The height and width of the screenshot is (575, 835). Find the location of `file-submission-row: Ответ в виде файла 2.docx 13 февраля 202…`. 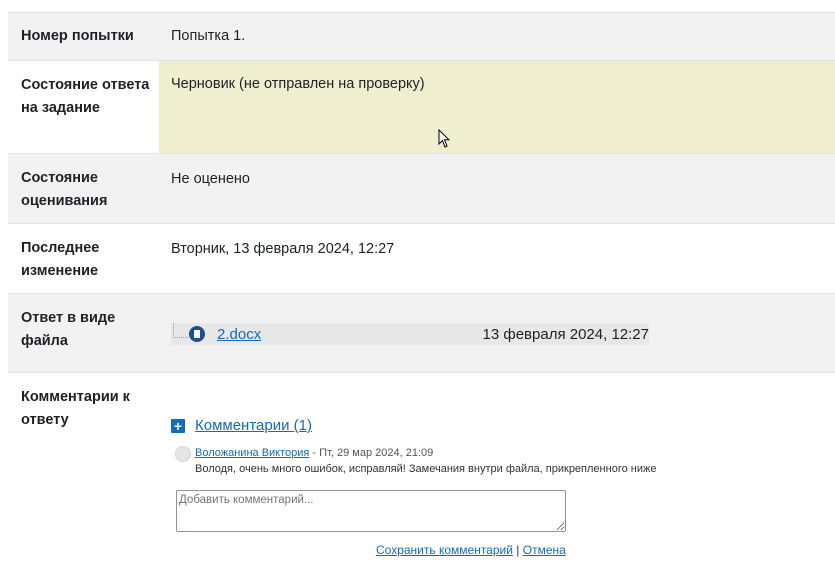

file-submission-row: Ответ в виде файла 2.docx 13 февраля 202… is located at coordinates (421, 333).